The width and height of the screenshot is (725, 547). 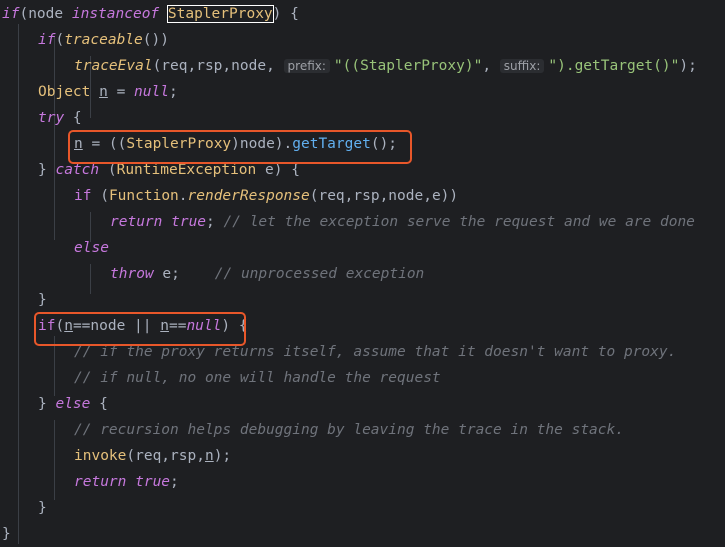 I want to click on code-token: traceable, so click(x=103, y=40).